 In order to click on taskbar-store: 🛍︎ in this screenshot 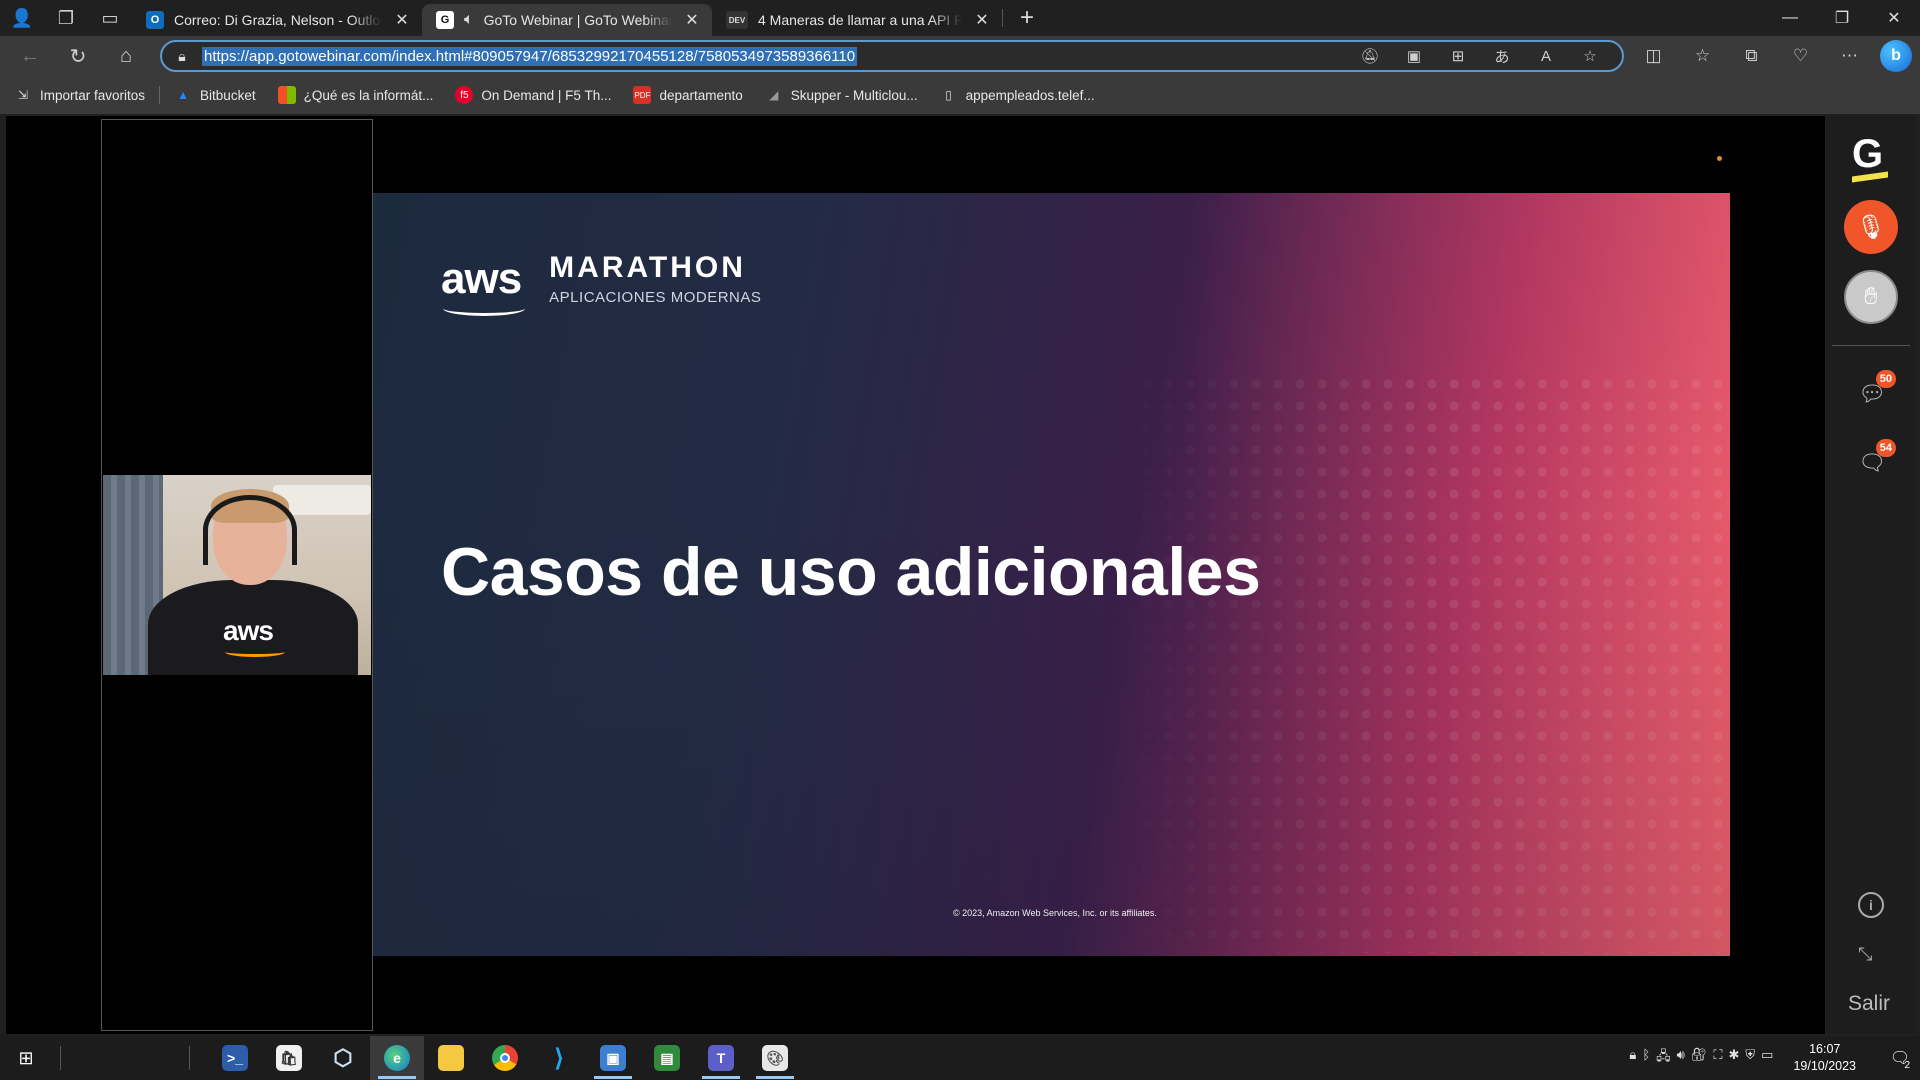, I will do `click(289, 1058)`.